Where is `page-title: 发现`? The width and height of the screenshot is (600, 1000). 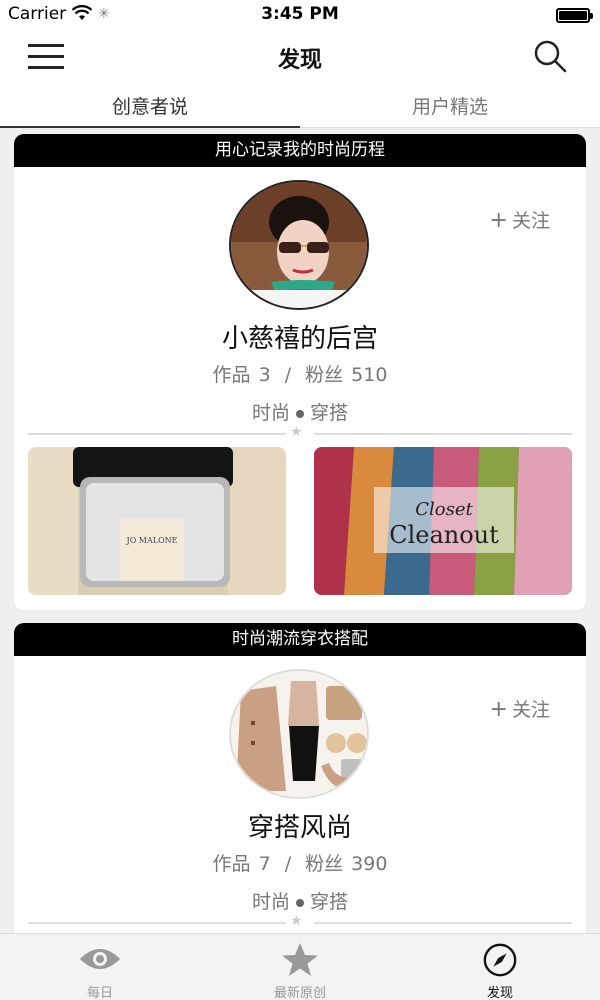 page-title: 发现 is located at coordinates (299, 60).